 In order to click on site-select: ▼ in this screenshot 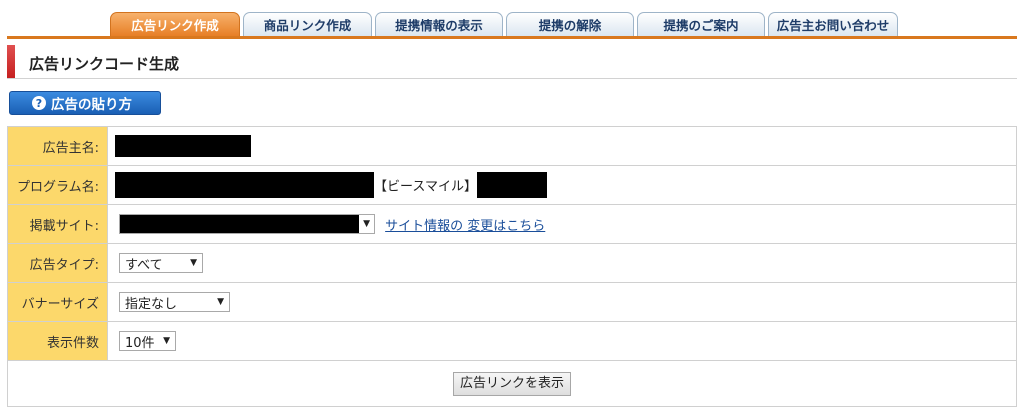, I will do `click(247, 224)`.